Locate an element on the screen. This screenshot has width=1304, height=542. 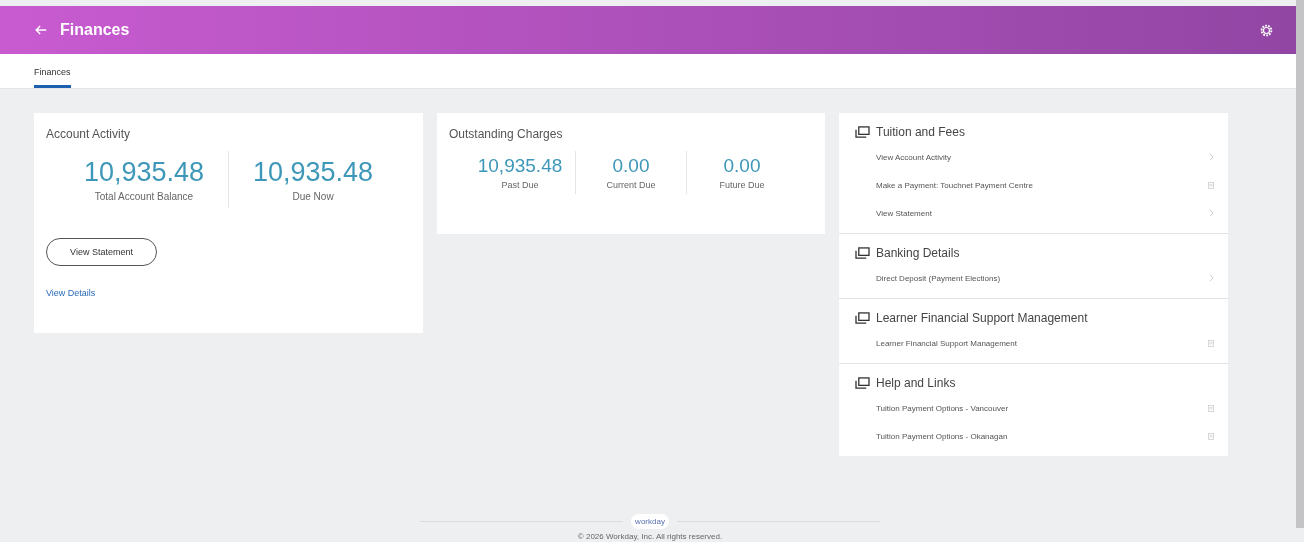
view-statement-button: View Statement is located at coordinates (101, 252).